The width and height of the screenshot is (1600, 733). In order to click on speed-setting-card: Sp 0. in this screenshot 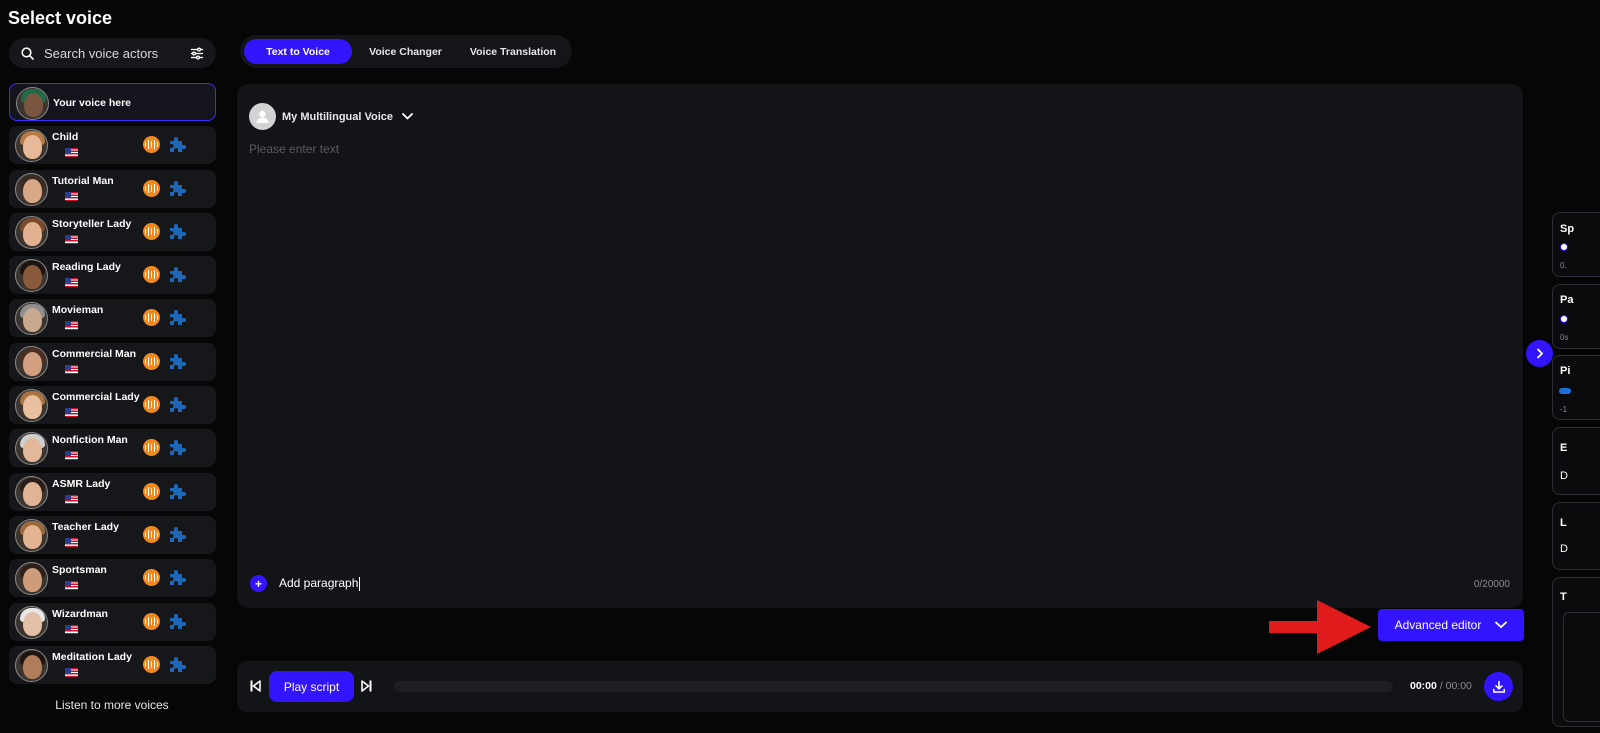, I will do `click(1576, 244)`.